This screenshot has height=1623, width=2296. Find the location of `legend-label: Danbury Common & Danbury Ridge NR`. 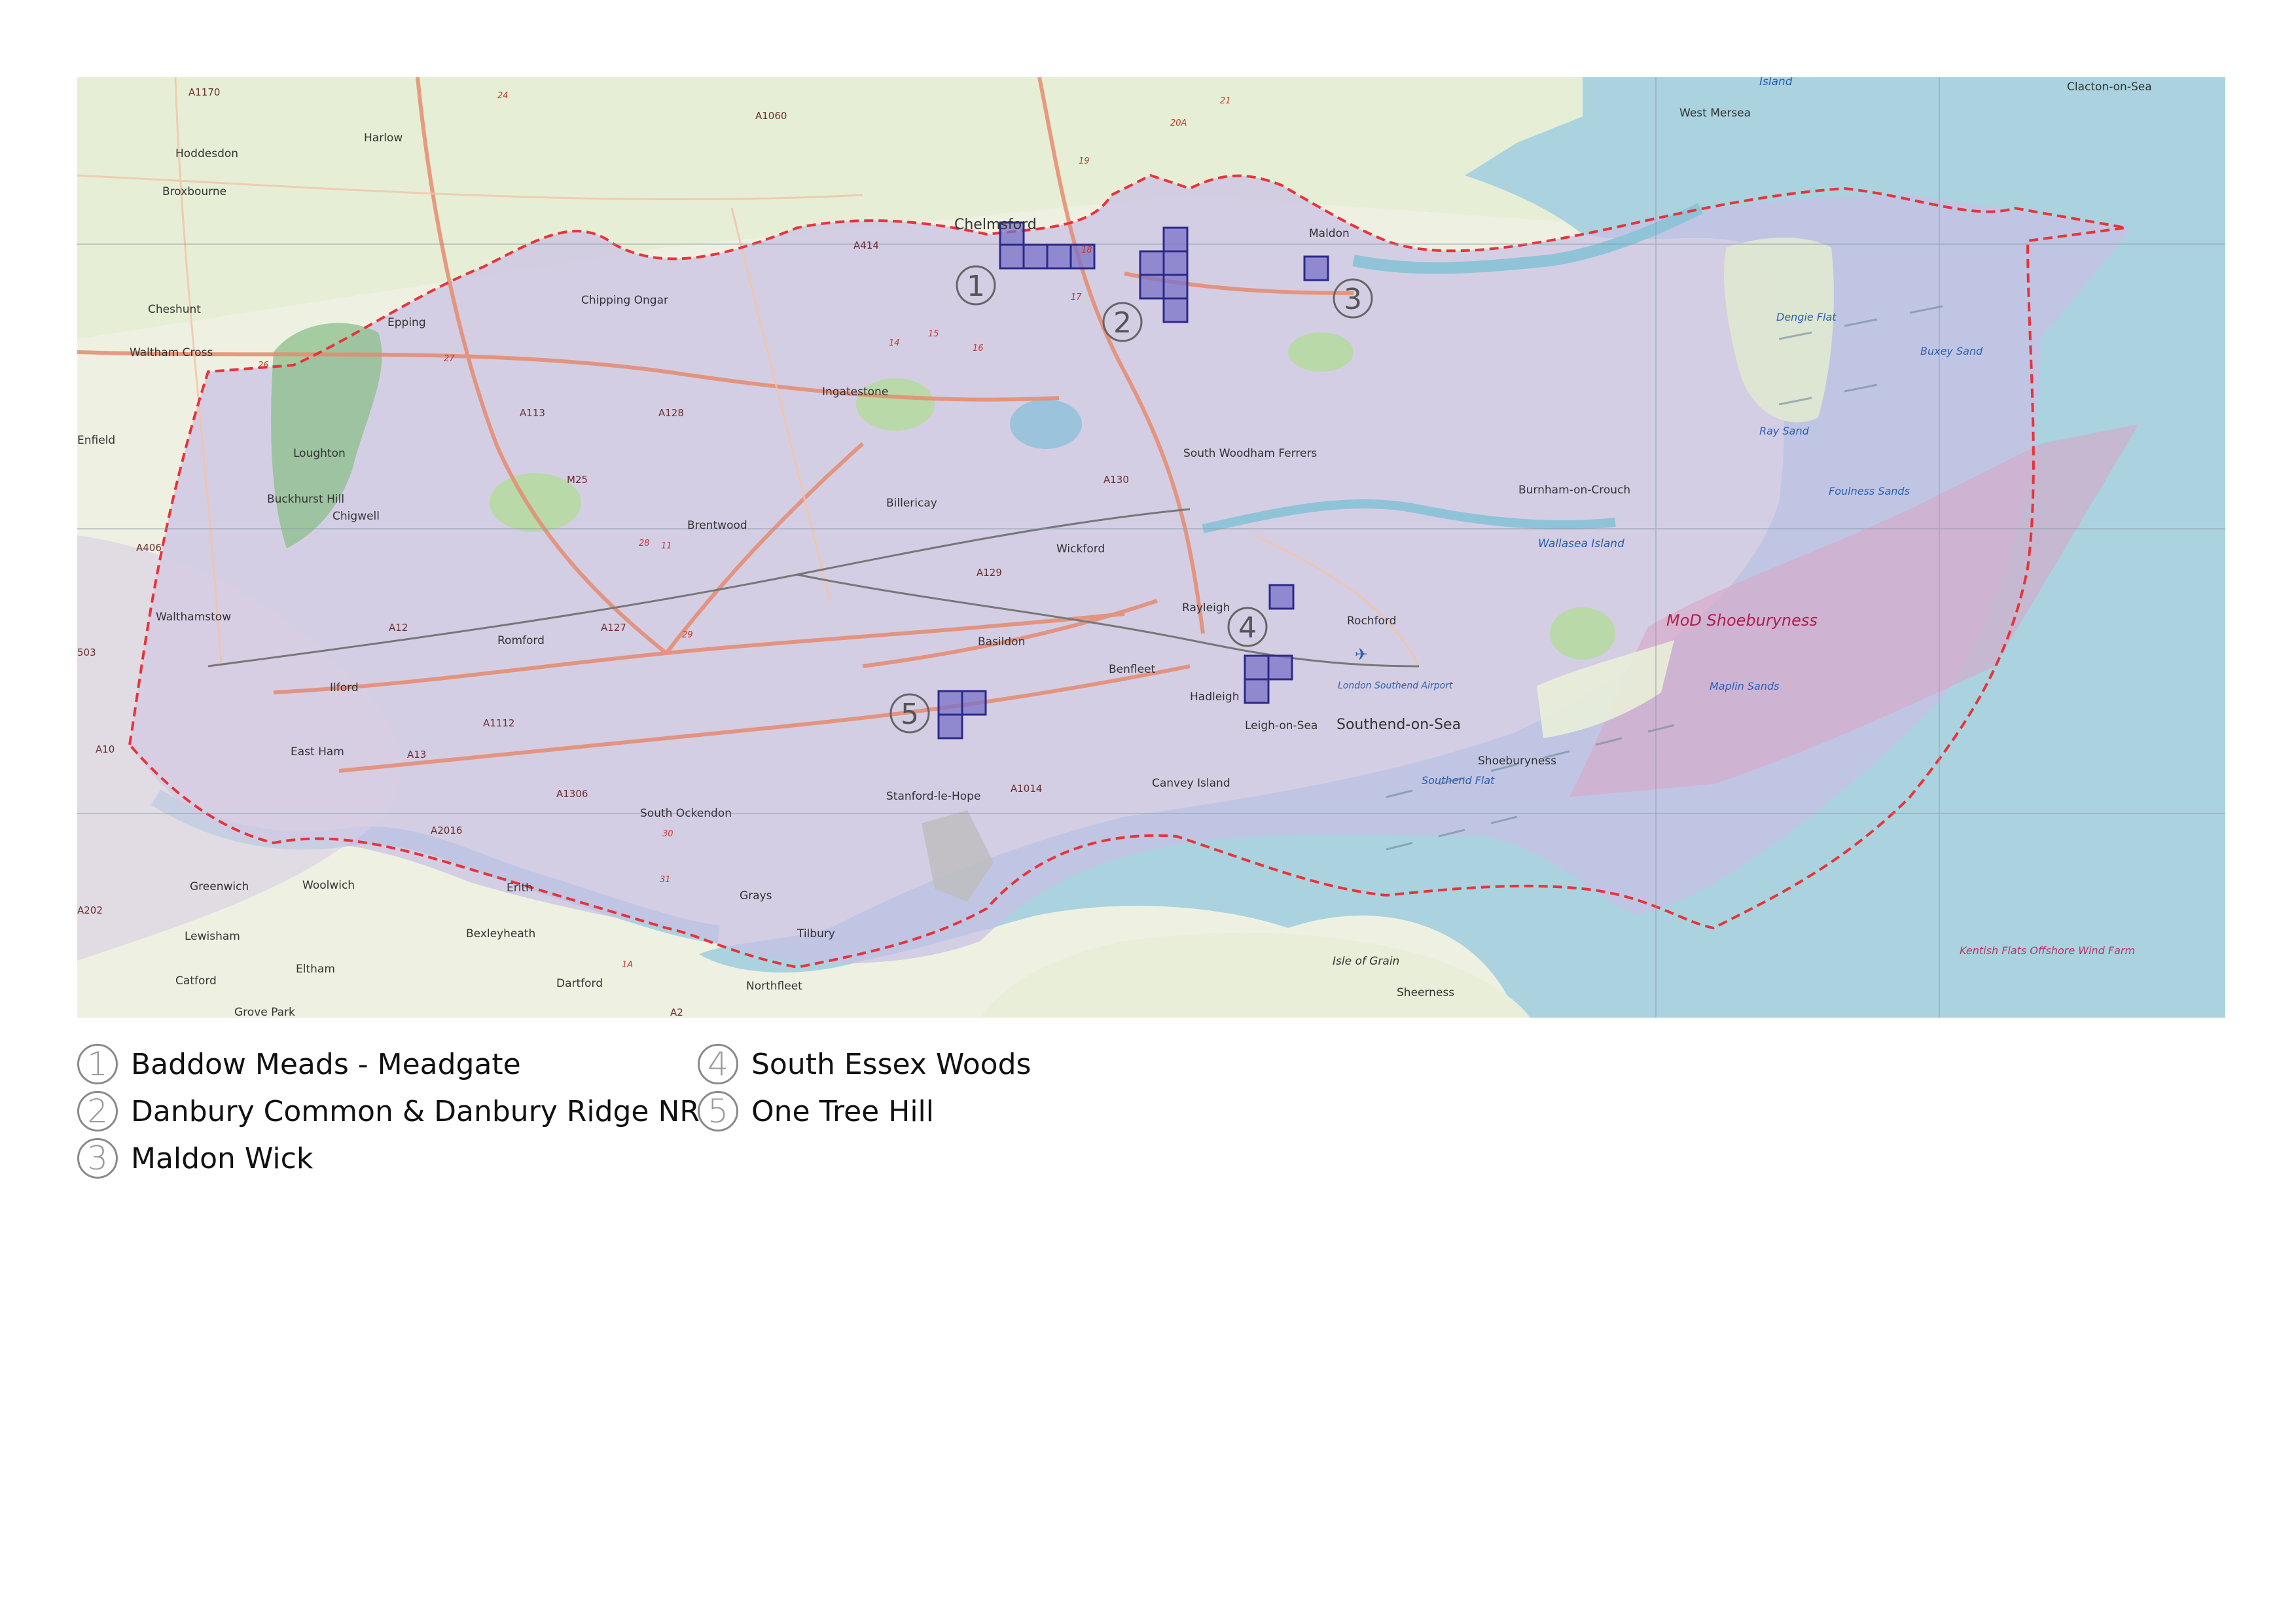

legend-label: Danbury Common & Danbury Ridge NR is located at coordinates (415, 1111).